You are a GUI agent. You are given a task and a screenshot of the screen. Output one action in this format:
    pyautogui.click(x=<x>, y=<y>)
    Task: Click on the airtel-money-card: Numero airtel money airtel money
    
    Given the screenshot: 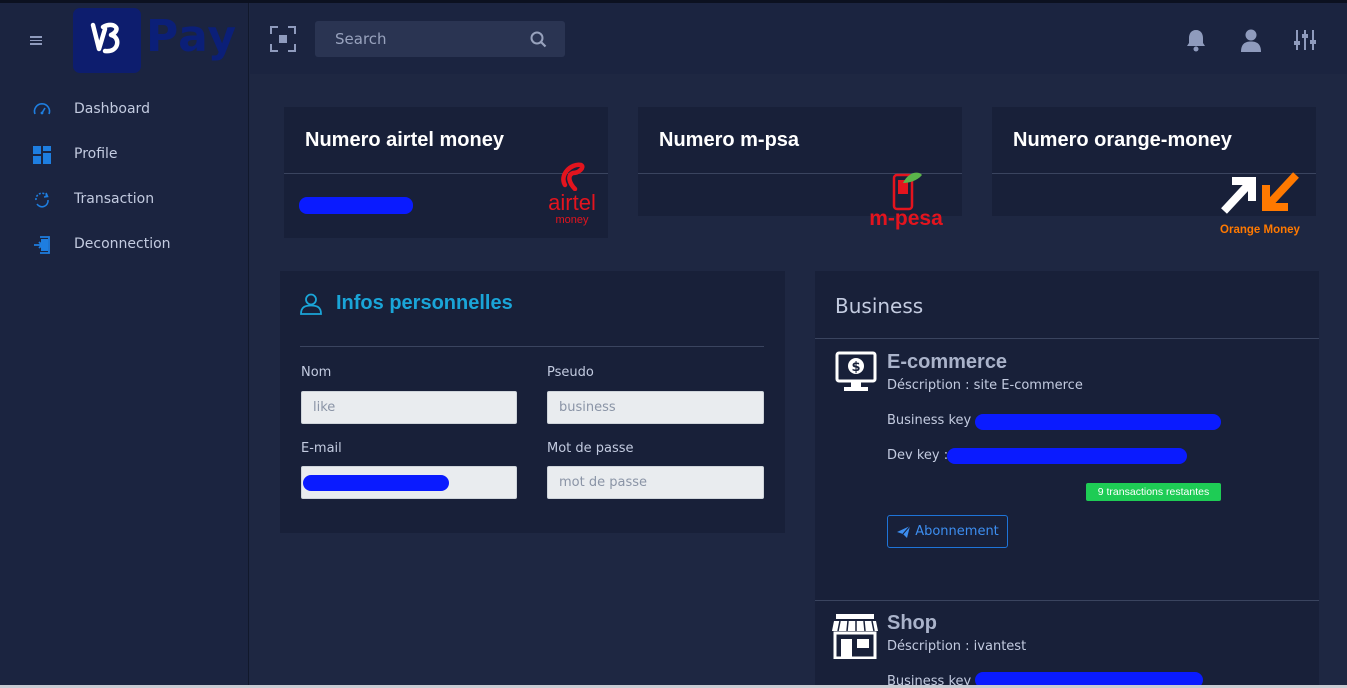 What is the action you would take?
    pyautogui.click(x=446, y=172)
    